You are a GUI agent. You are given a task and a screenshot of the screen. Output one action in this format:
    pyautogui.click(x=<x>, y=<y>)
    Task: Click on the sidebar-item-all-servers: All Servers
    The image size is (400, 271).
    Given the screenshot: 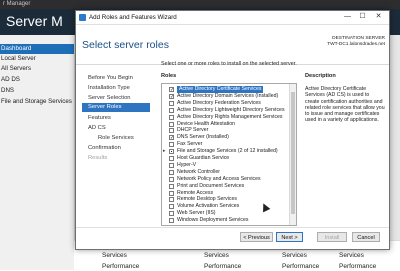 What is the action you would take?
    pyautogui.click(x=37, y=69)
    